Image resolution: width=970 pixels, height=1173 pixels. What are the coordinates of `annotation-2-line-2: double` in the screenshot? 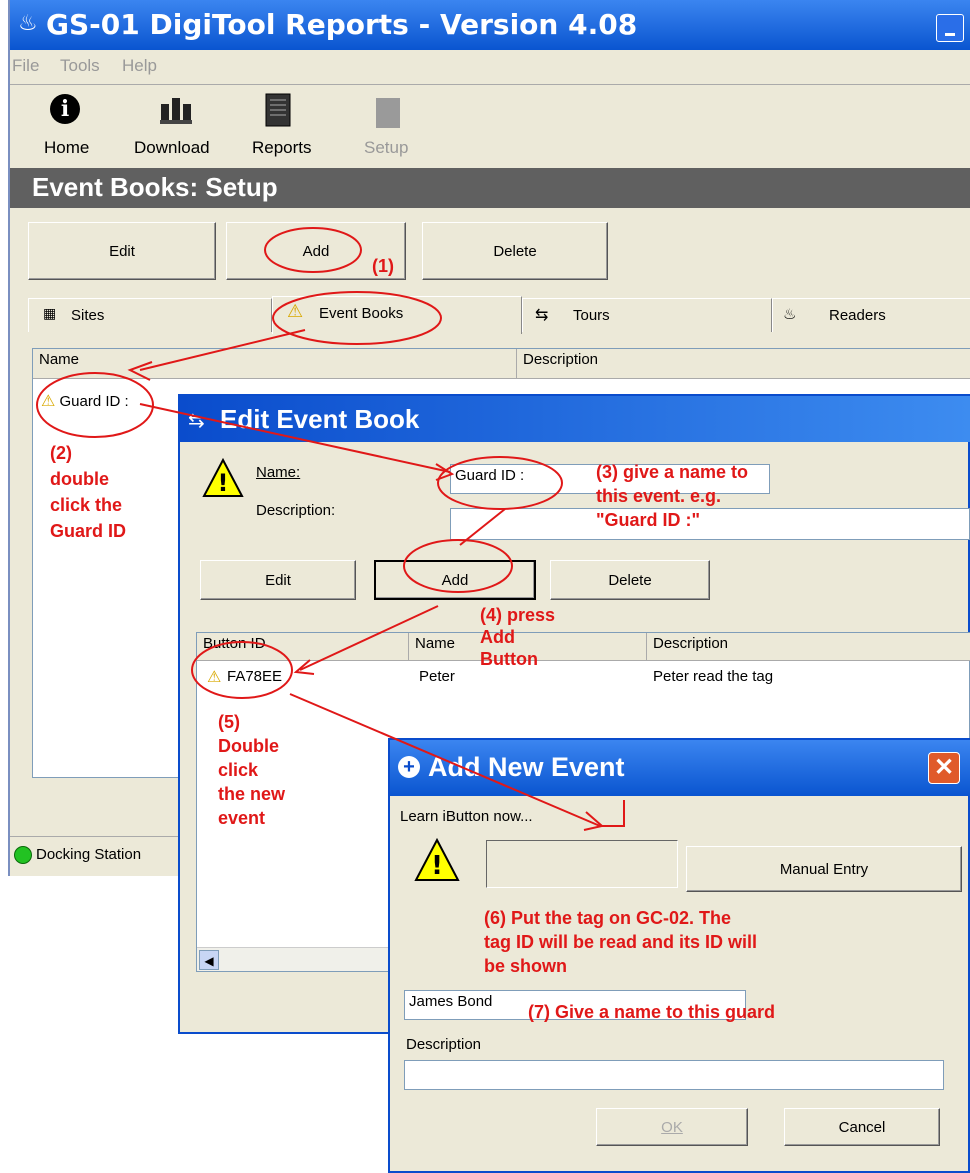 It's located at (79, 479).